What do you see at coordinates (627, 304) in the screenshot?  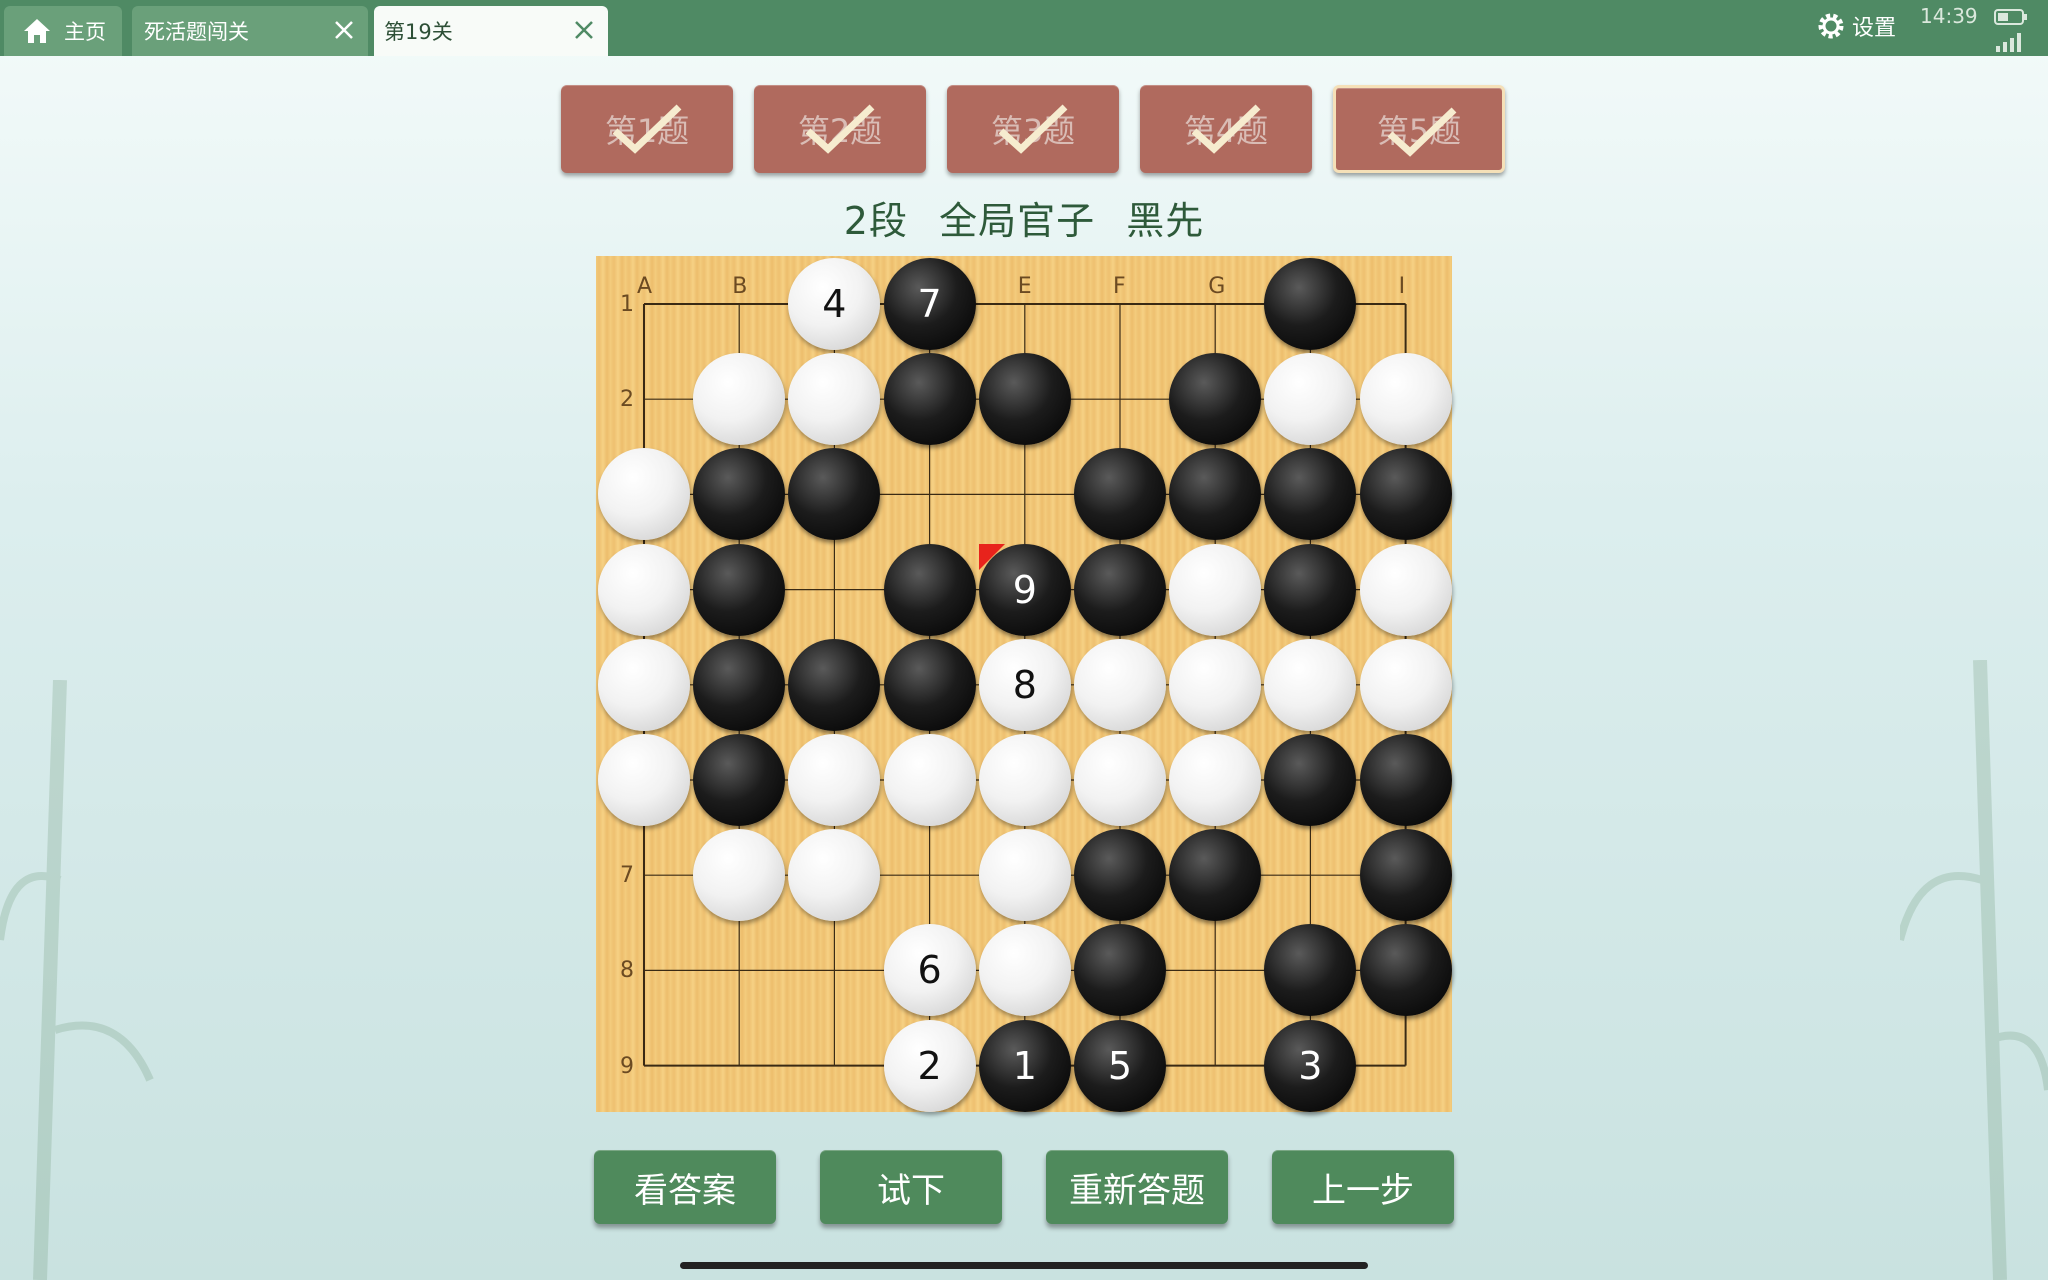 I see `row-label: 1` at bounding box center [627, 304].